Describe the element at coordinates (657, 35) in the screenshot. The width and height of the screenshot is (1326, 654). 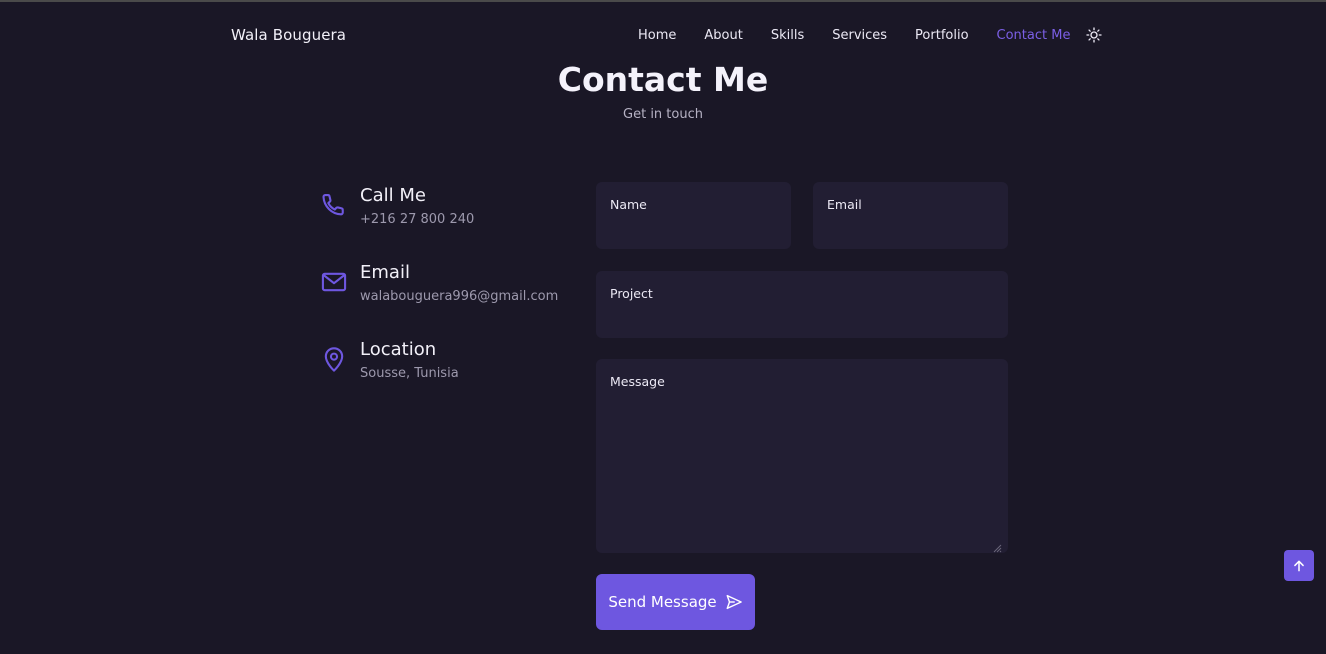
I see `nav-home: Home` at that location.